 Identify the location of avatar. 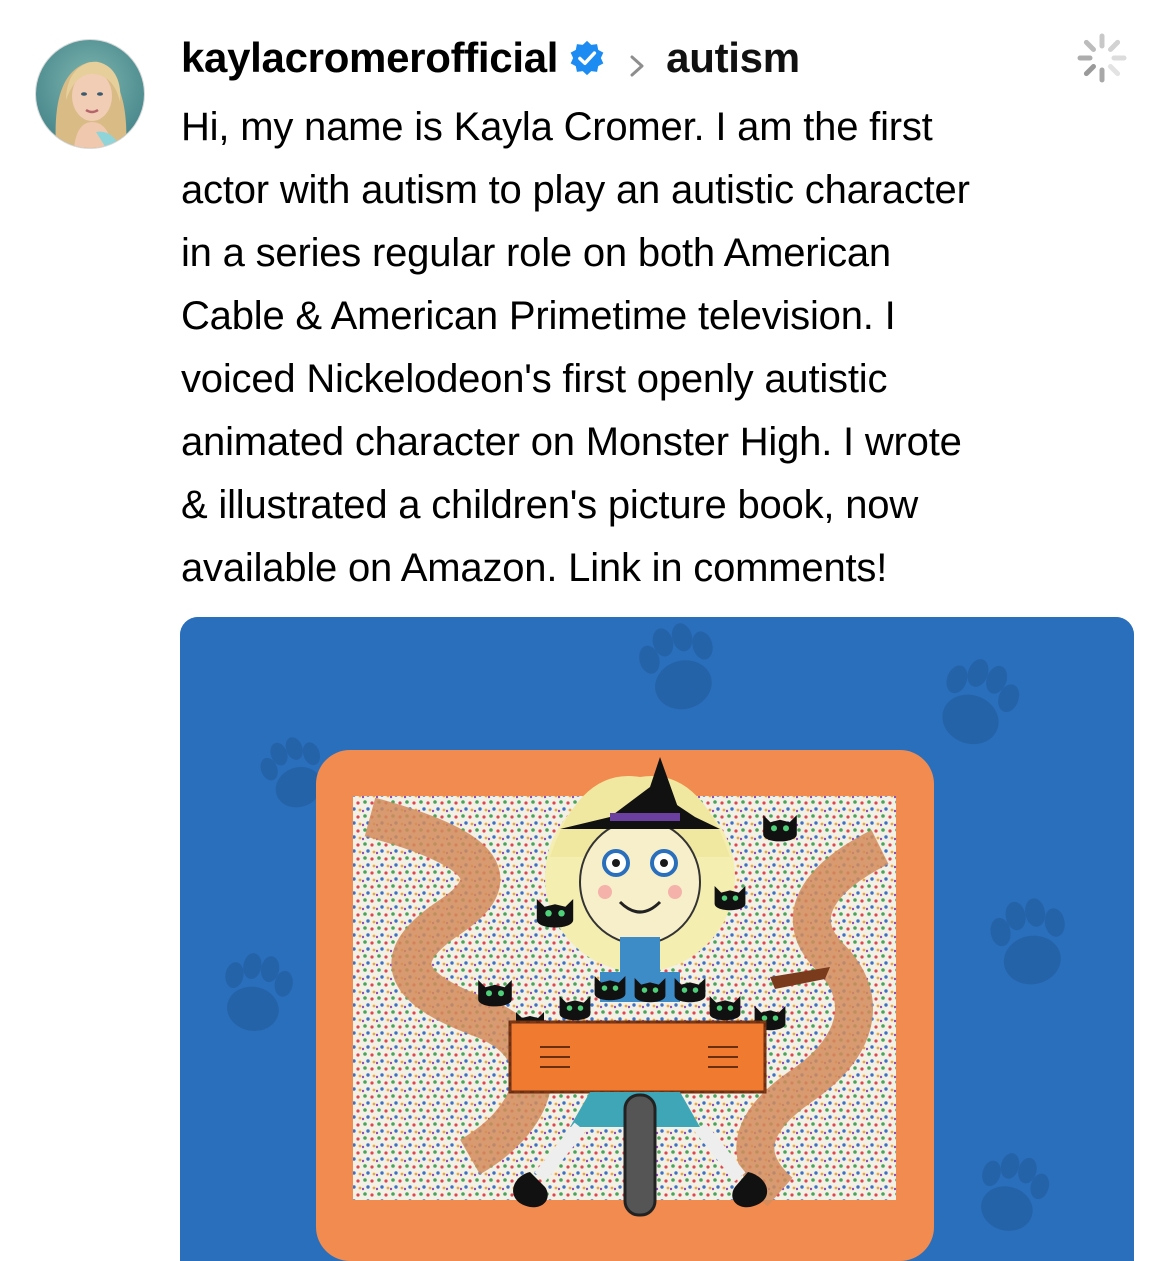
(90, 94).